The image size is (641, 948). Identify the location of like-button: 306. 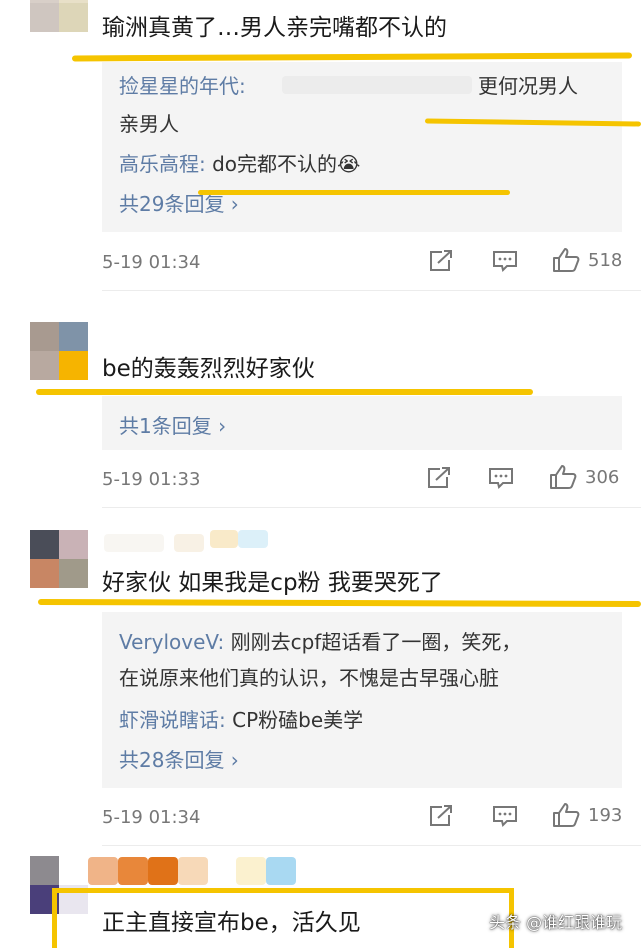
(584, 477).